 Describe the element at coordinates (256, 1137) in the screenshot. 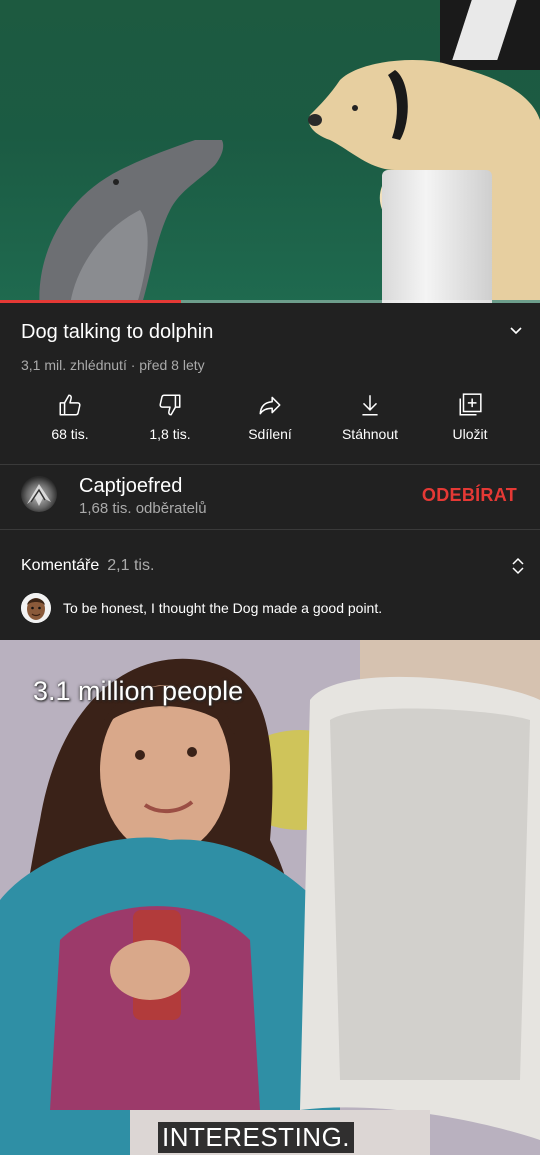

I see `meme-caption: INTERESTING.` at that location.